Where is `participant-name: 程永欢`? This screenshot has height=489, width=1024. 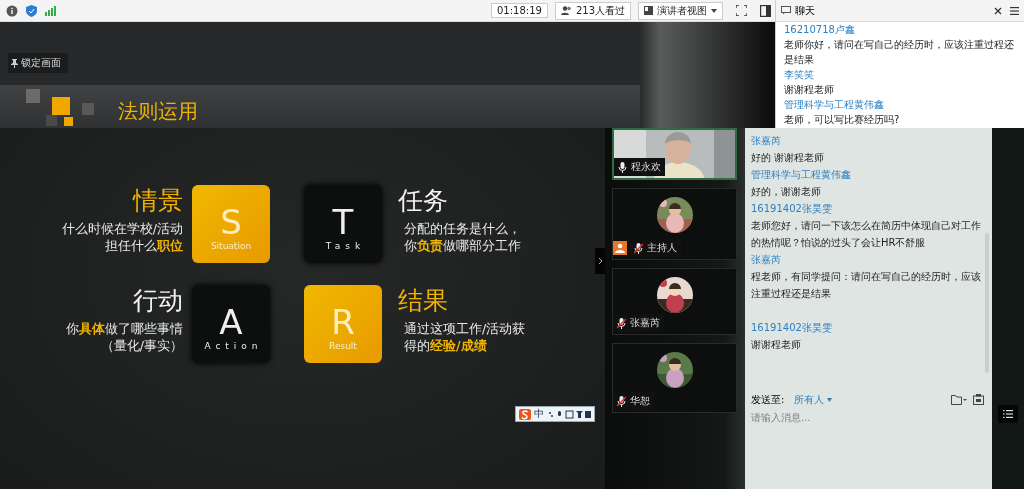 participant-name: 程永欢 is located at coordinates (646, 167).